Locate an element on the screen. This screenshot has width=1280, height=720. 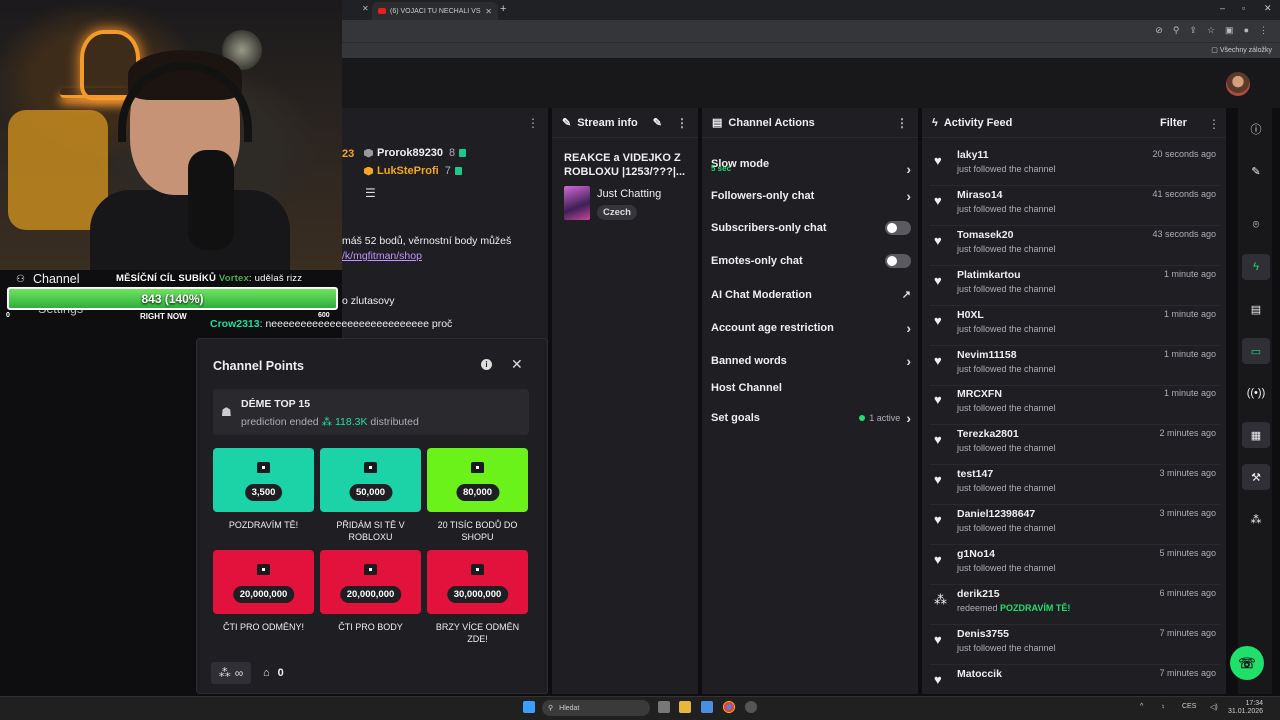
new-tab-icon: + is located at coordinates (503, 9).